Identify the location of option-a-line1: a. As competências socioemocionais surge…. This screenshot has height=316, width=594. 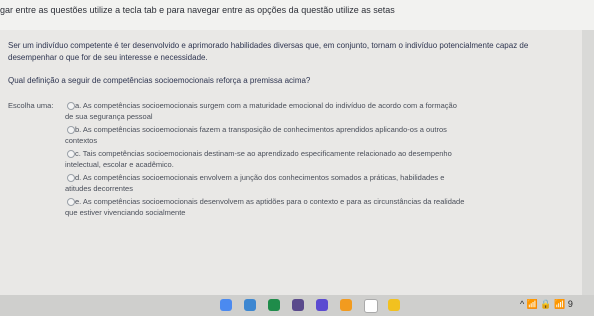
(266, 105).